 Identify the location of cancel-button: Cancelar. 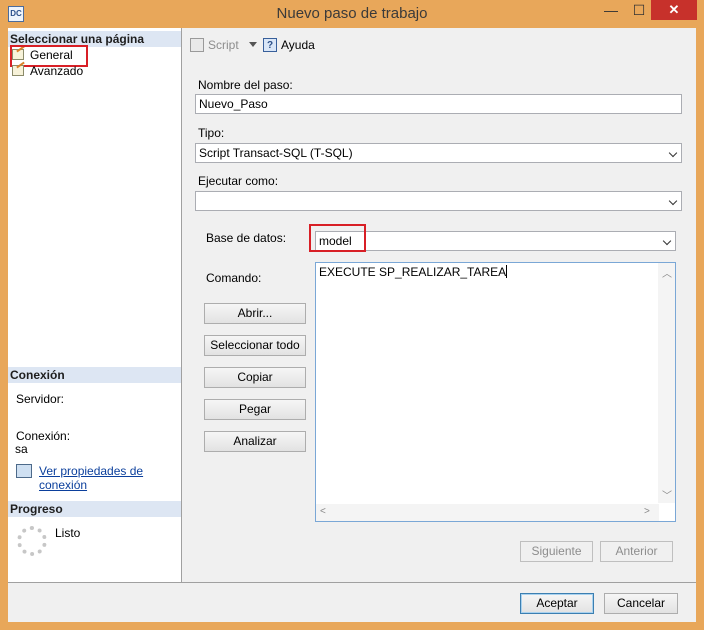
(641, 603).